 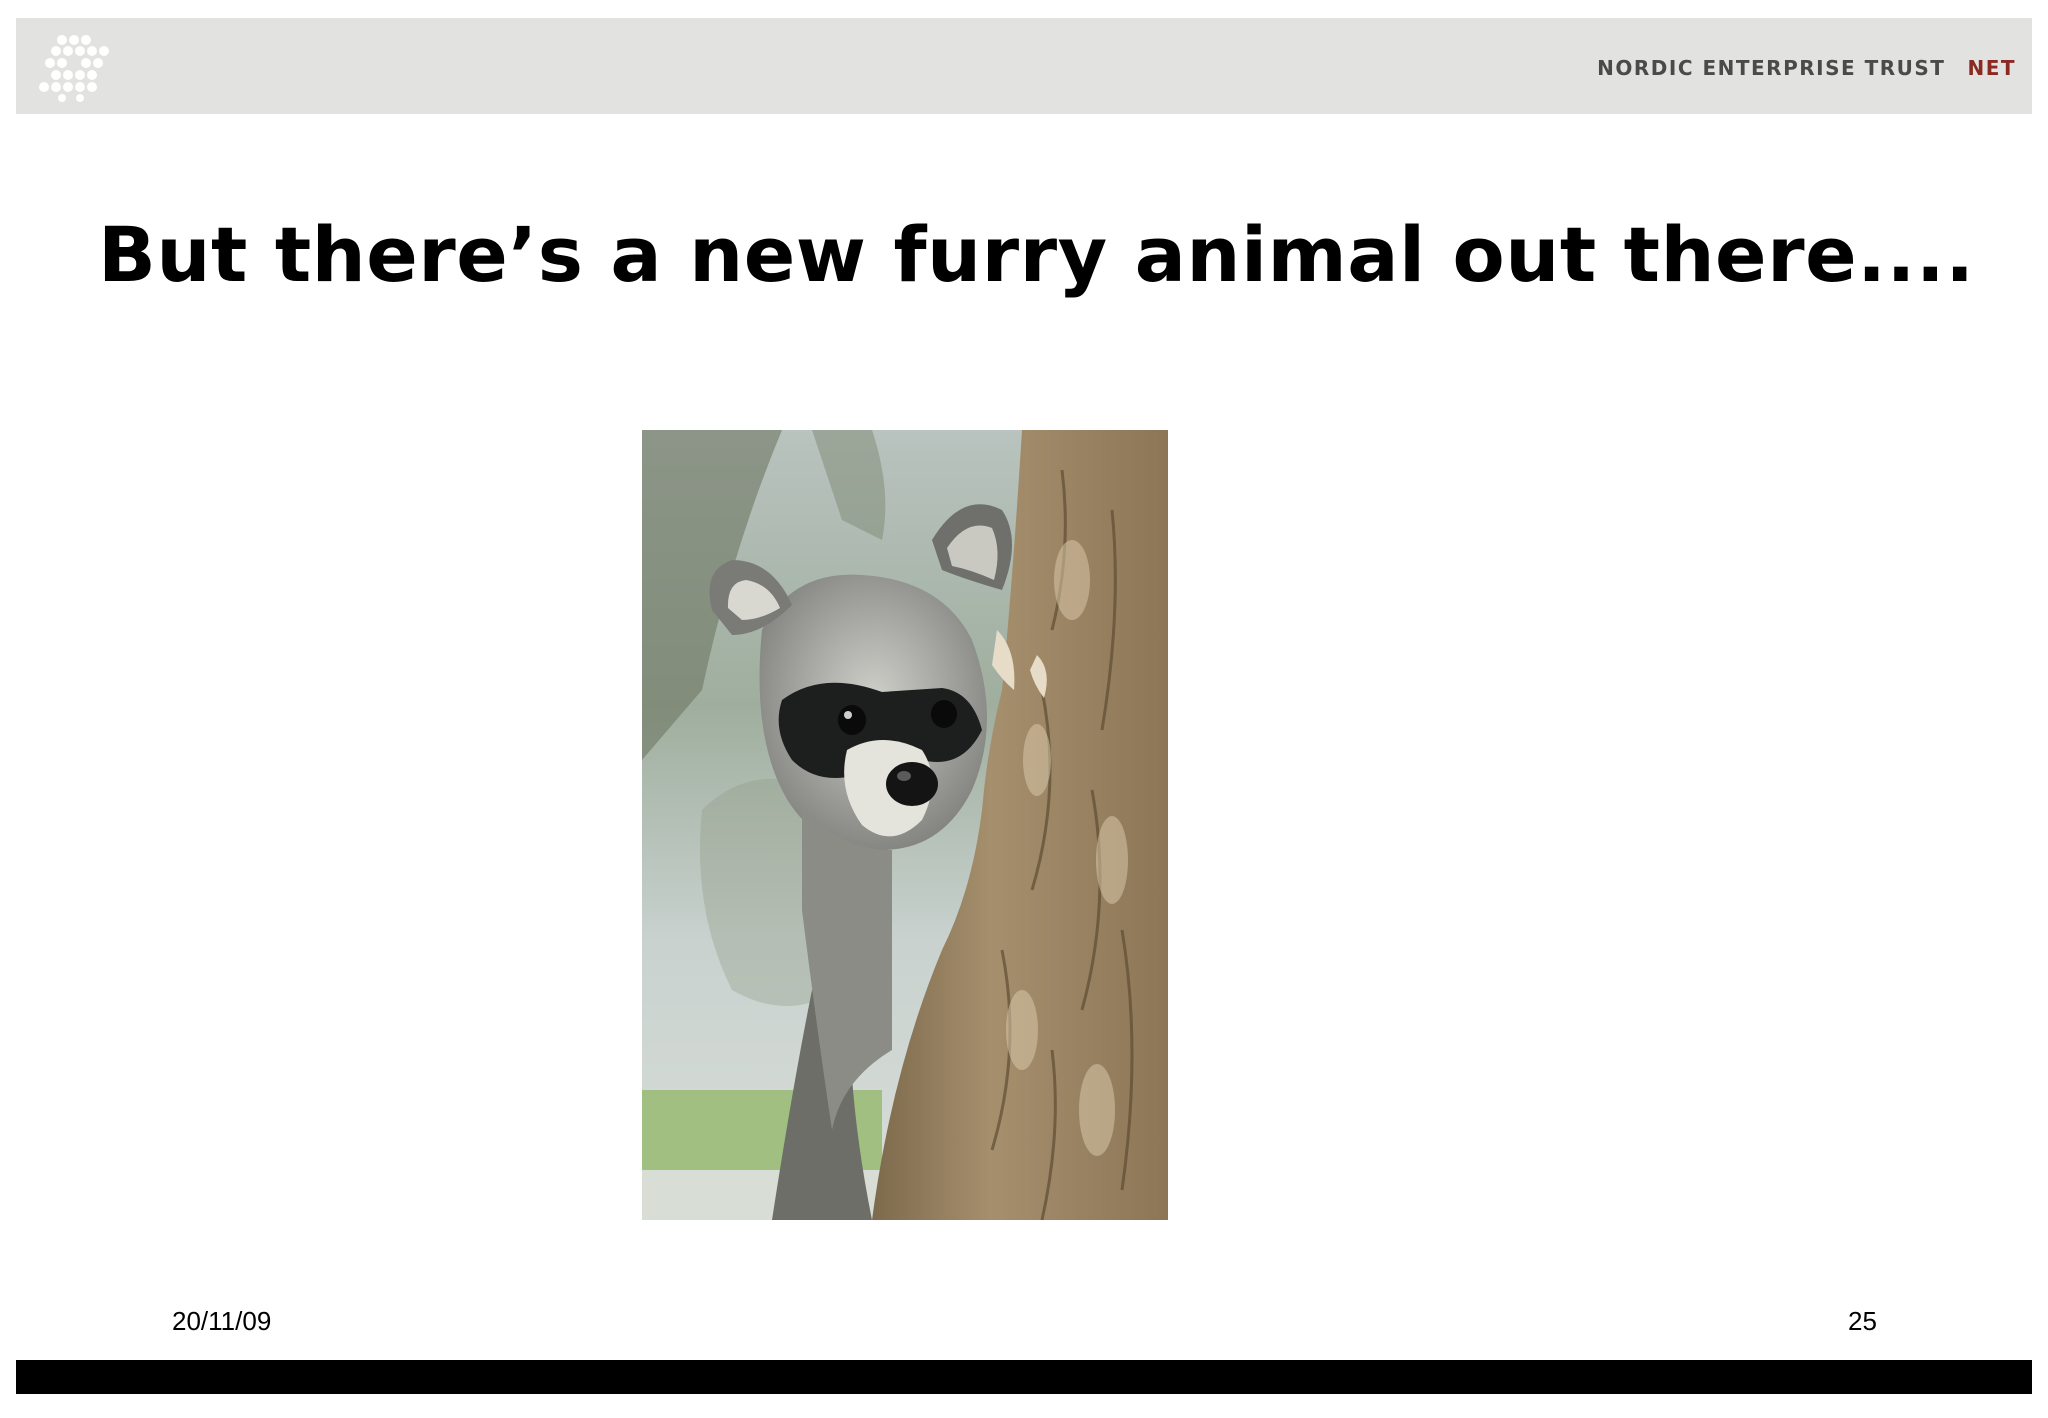 What do you see at coordinates (1991, 68) in the screenshot?
I see `brand-short: NET` at bounding box center [1991, 68].